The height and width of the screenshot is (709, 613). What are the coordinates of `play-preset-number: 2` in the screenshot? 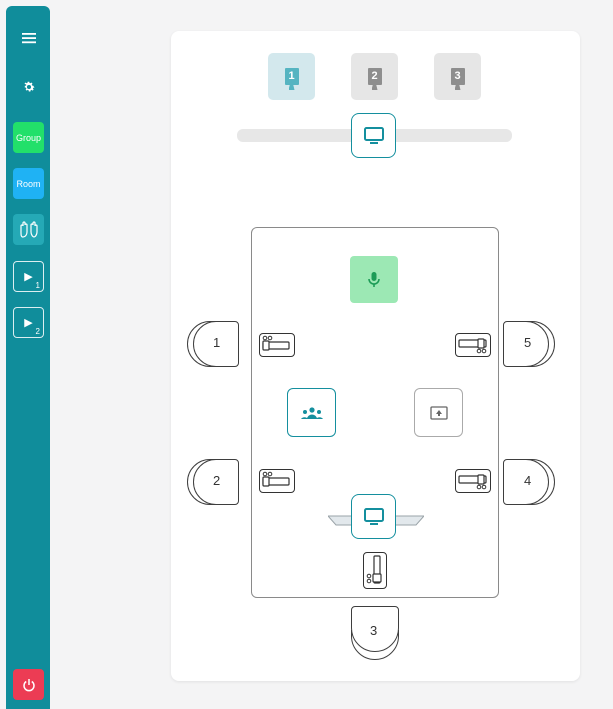 It's located at (37, 331).